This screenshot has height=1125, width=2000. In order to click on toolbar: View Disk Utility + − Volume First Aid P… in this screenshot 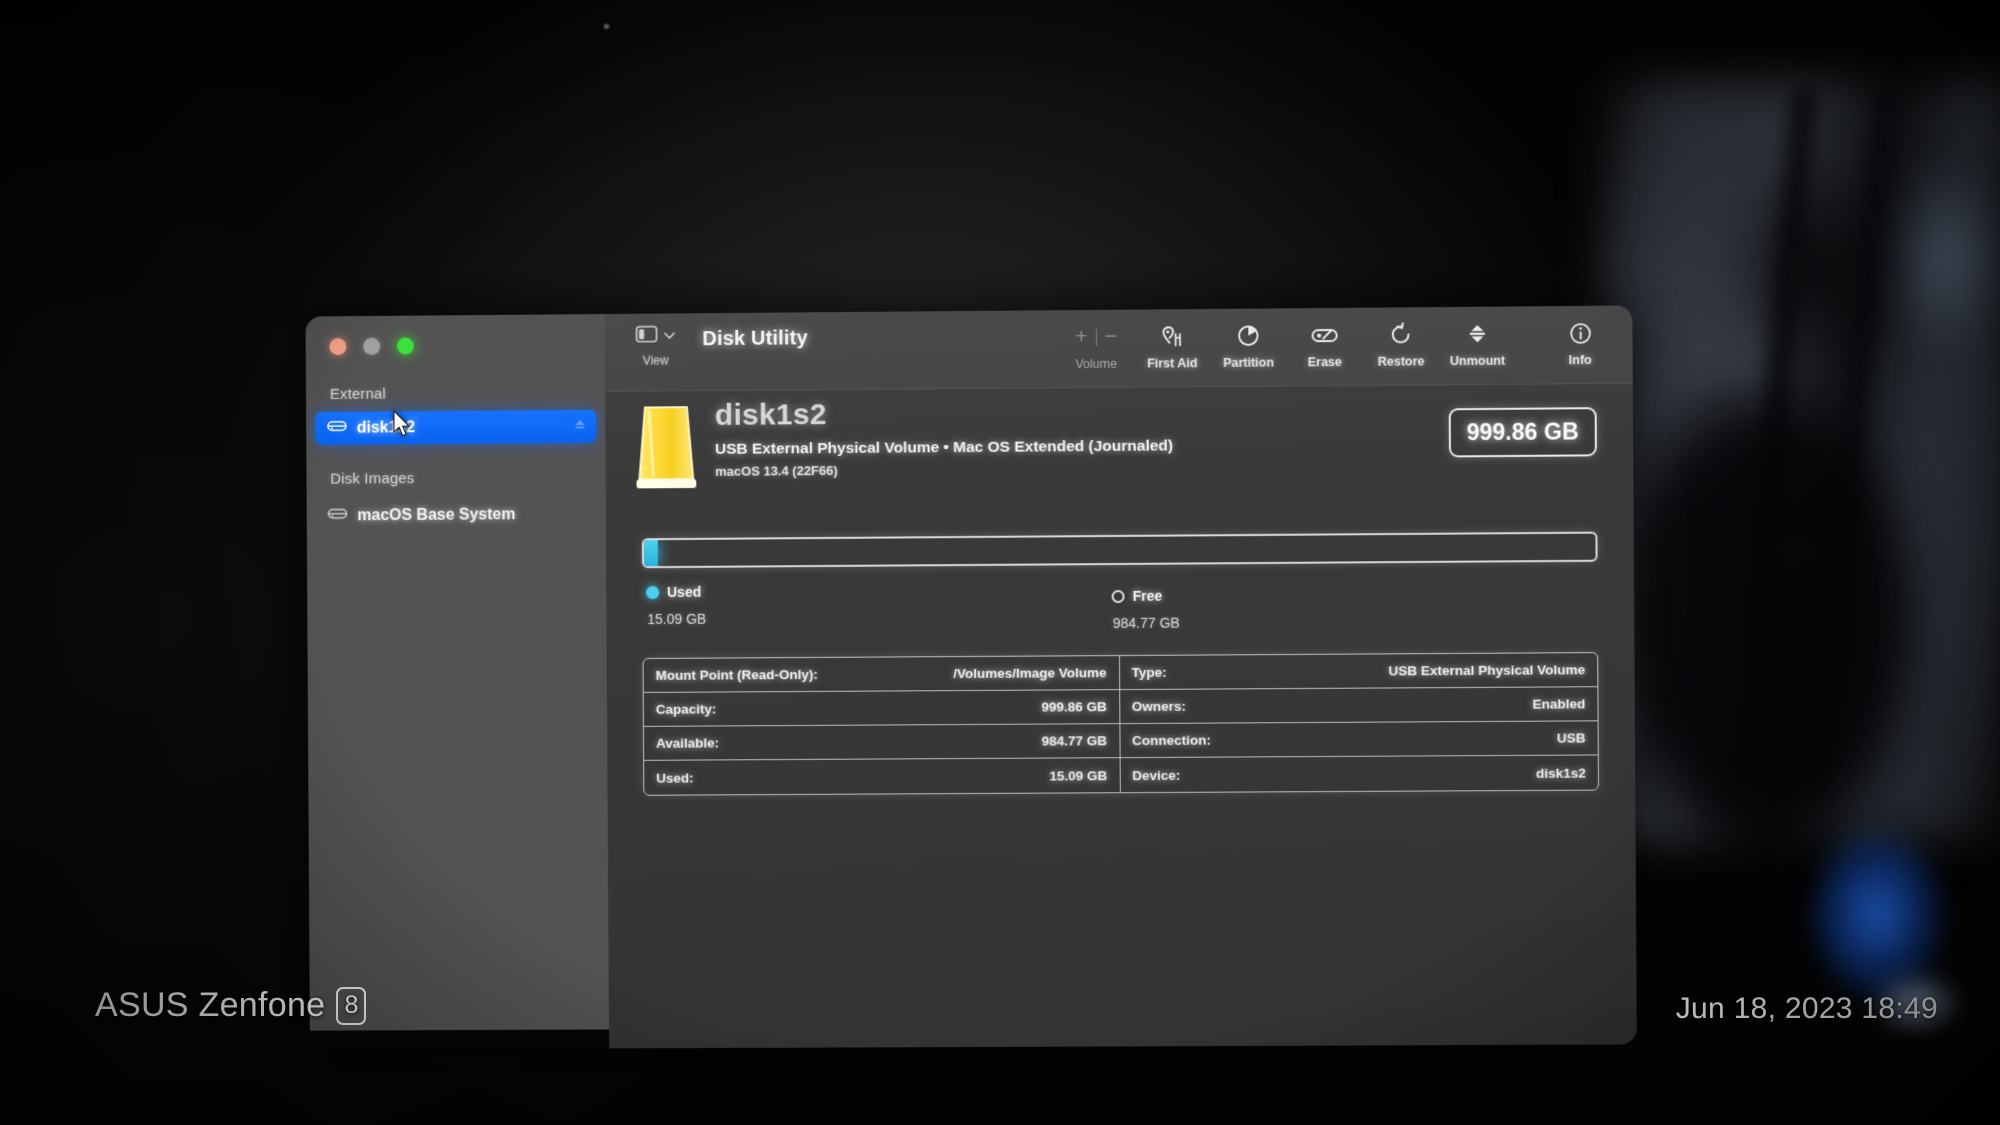, I will do `click(1118, 348)`.